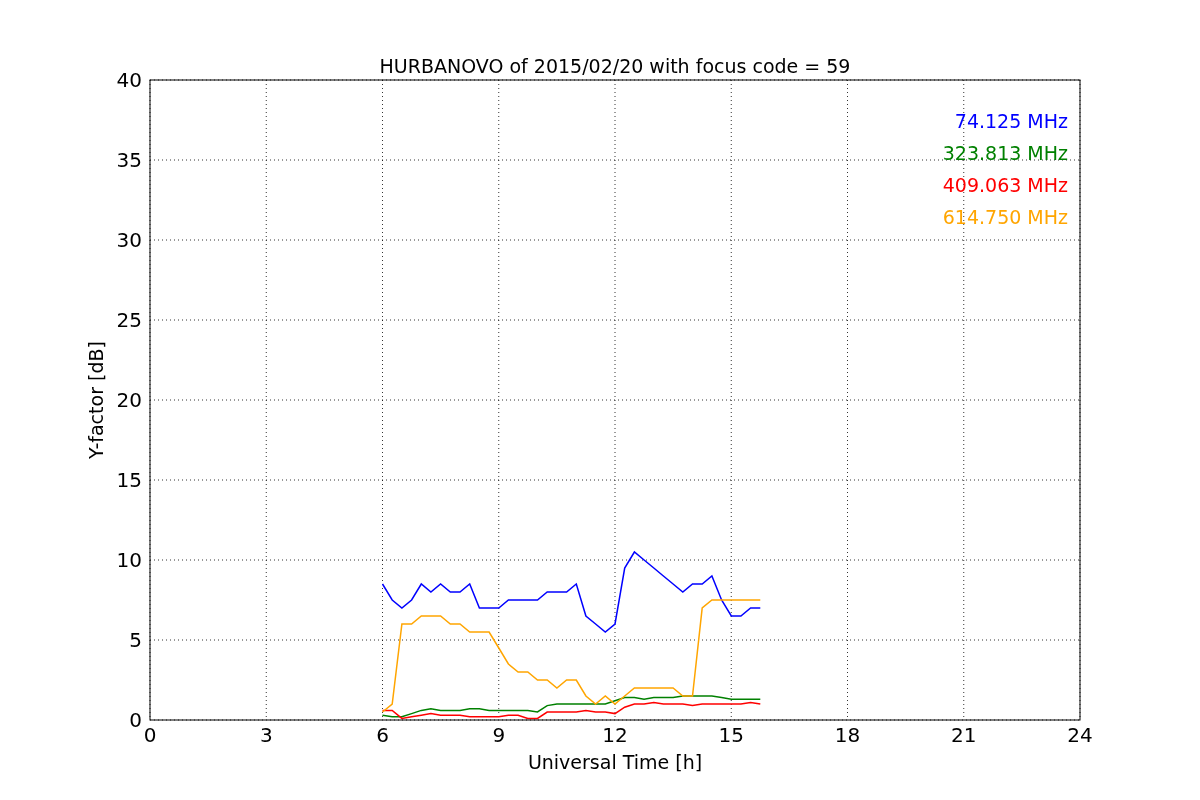 The image size is (1200, 800). What do you see at coordinates (266, 735) in the screenshot?
I see `tick-label: 3` at bounding box center [266, 735].